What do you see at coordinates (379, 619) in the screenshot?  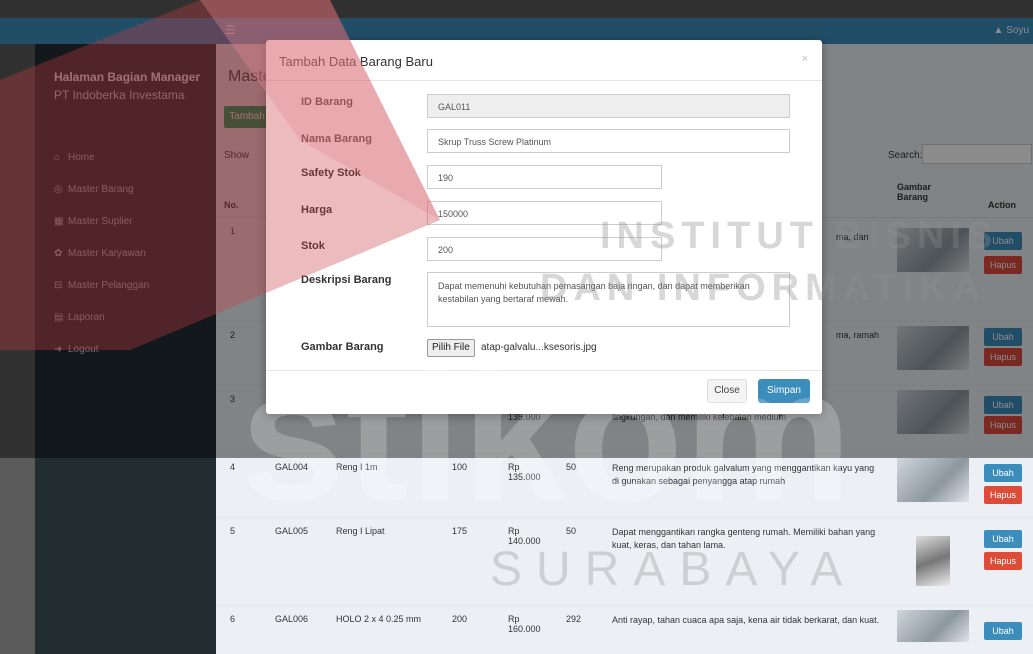 I see `cell-nama: HOLO 2 x 4 0.25 mm` at bounding box center [379, 619].